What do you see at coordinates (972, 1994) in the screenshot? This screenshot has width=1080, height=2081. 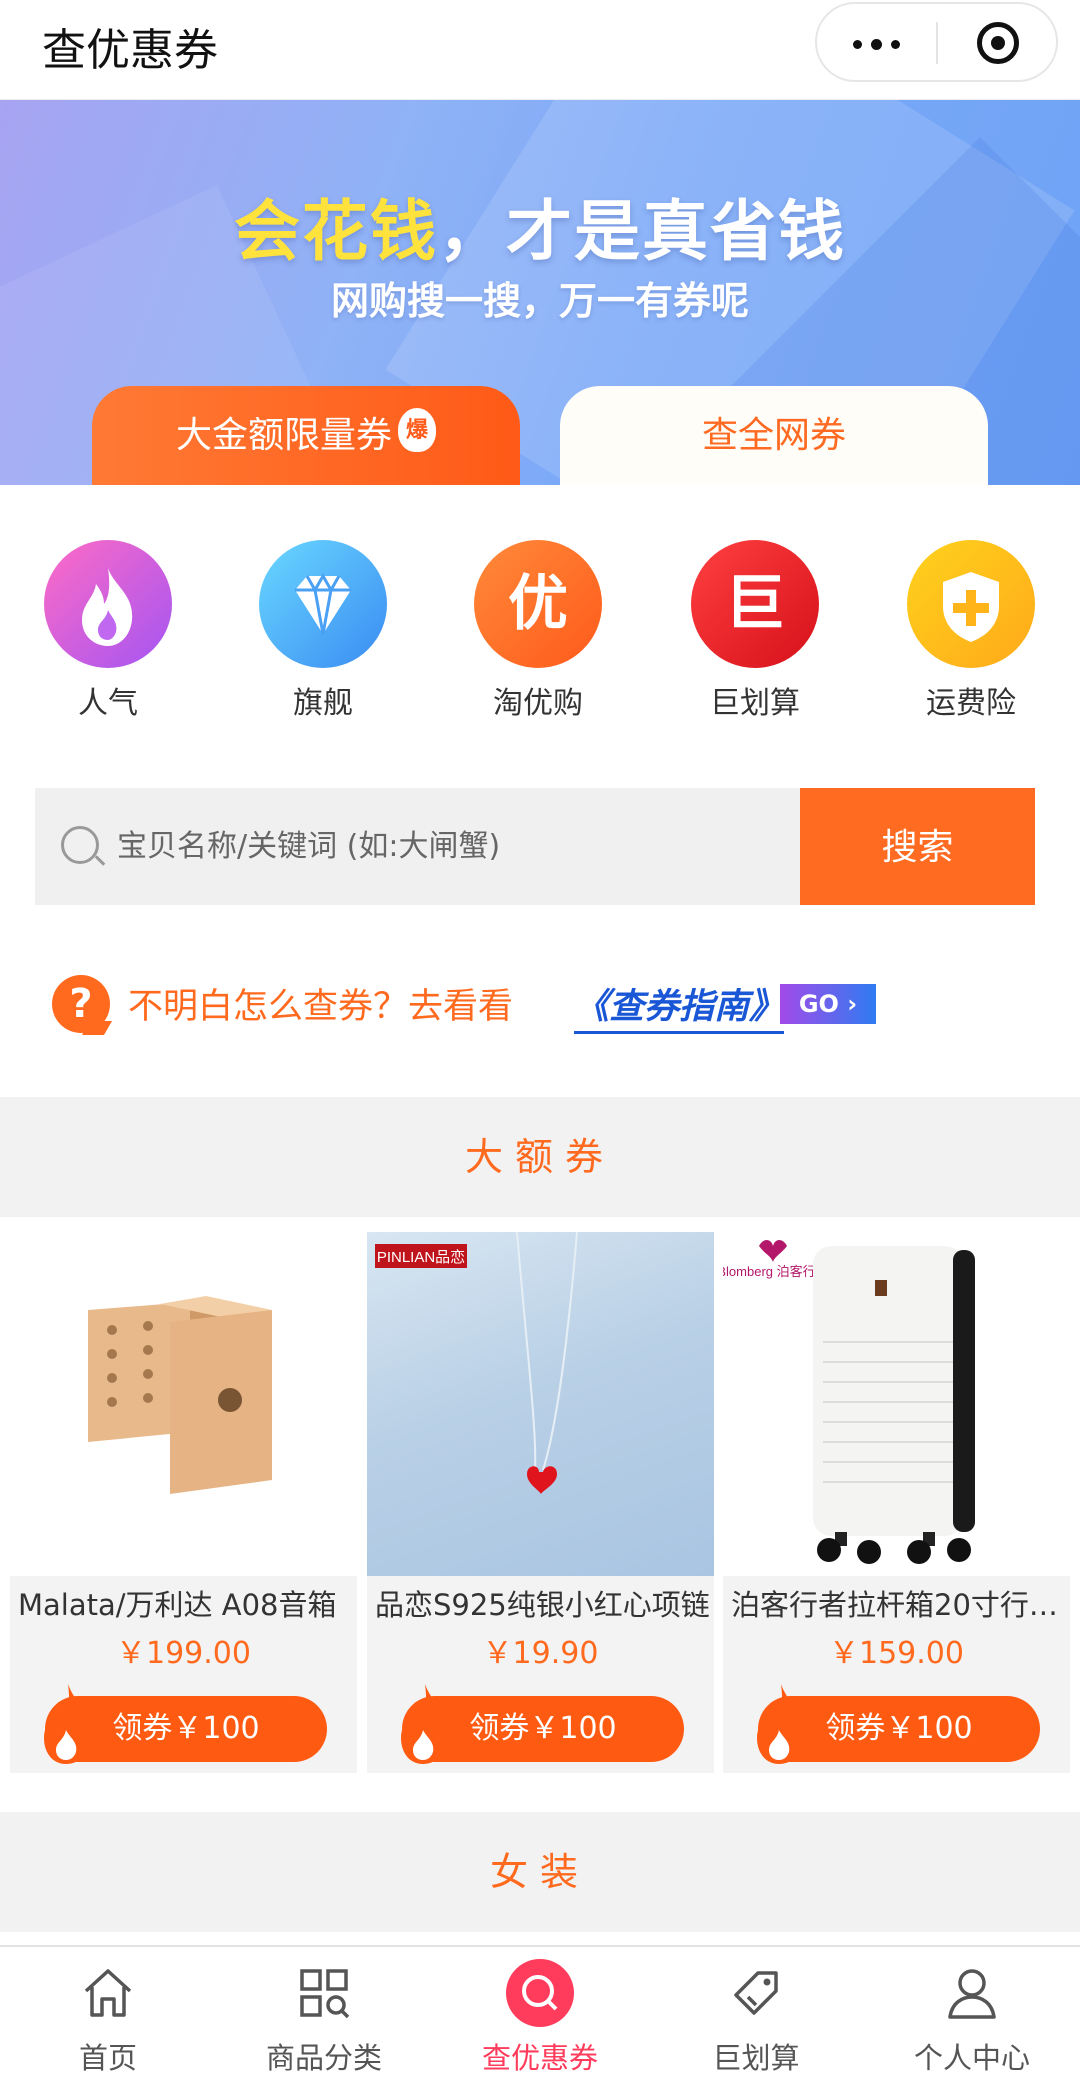 I see `user-icon` at bounding box center [972, 1994].